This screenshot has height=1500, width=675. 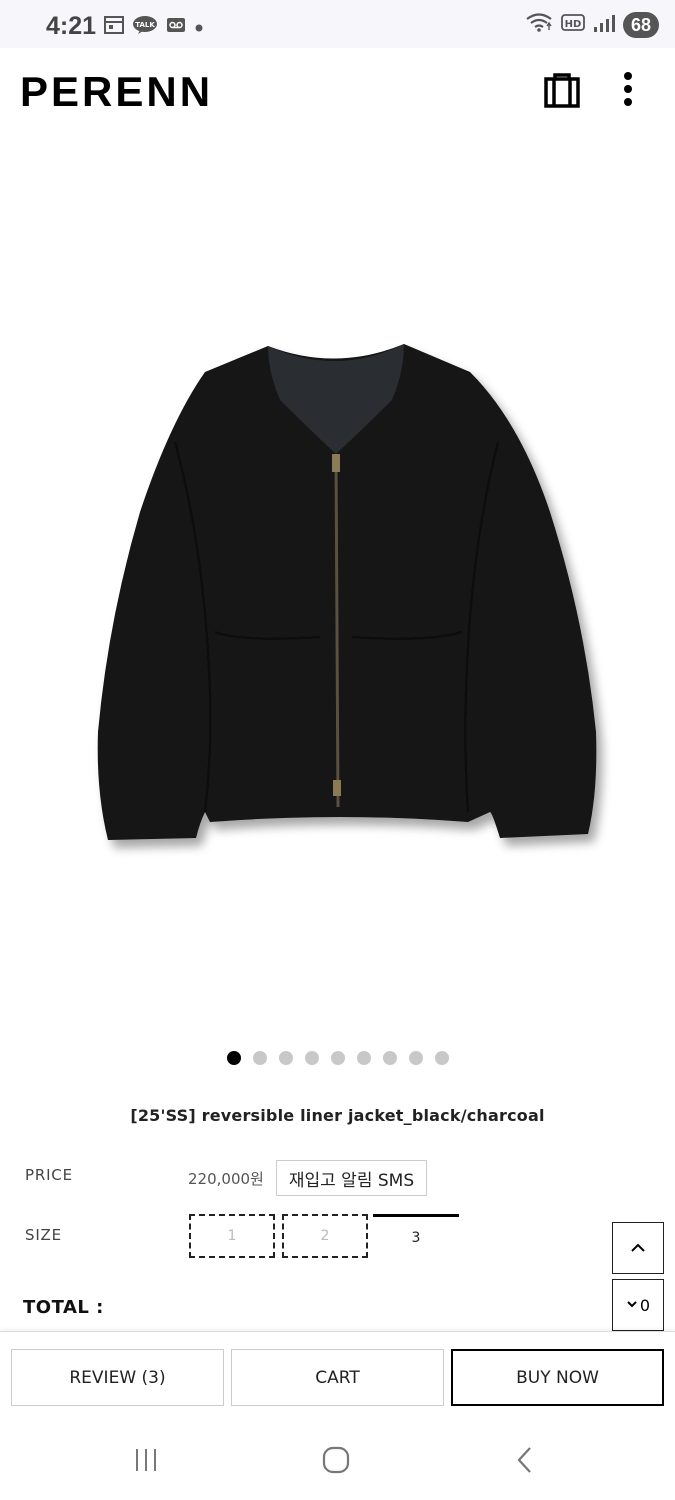 I want to click on cart-button, so click(x=562, y=90).